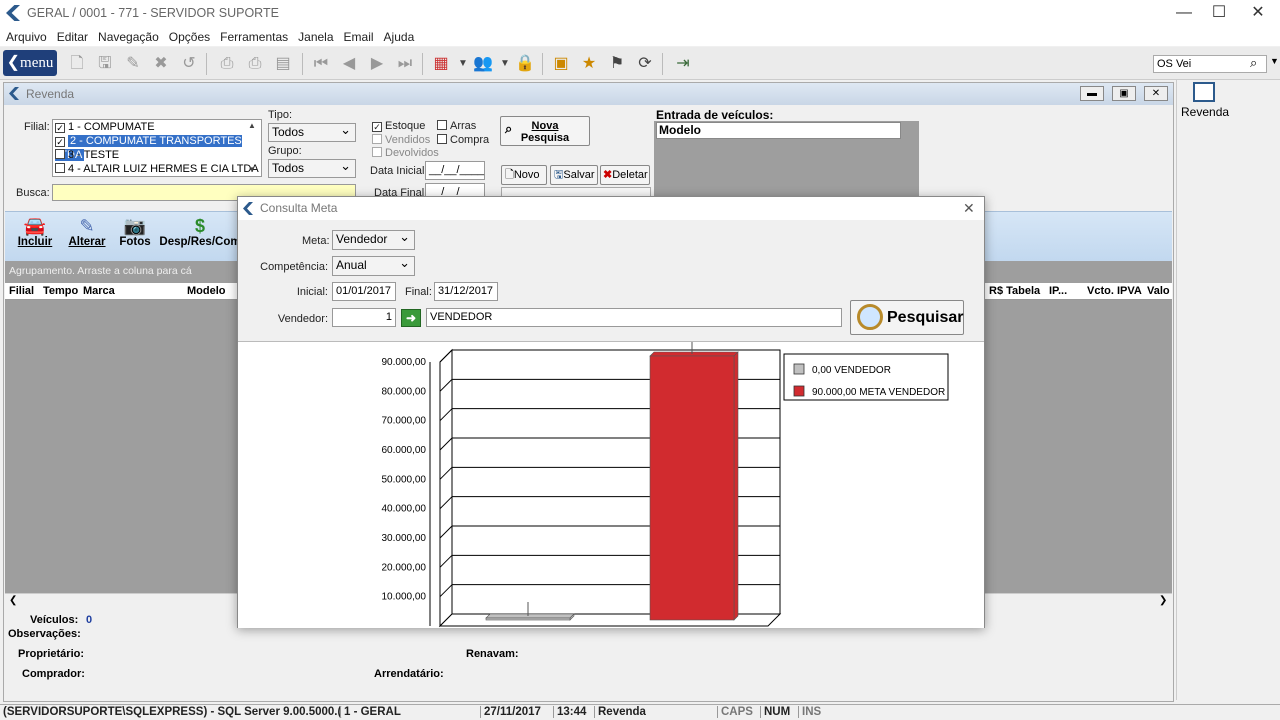 The height and width of the screenshot is (720, 1280). I want to click on data-inicial-field: __/__/____, so click(455, 170).